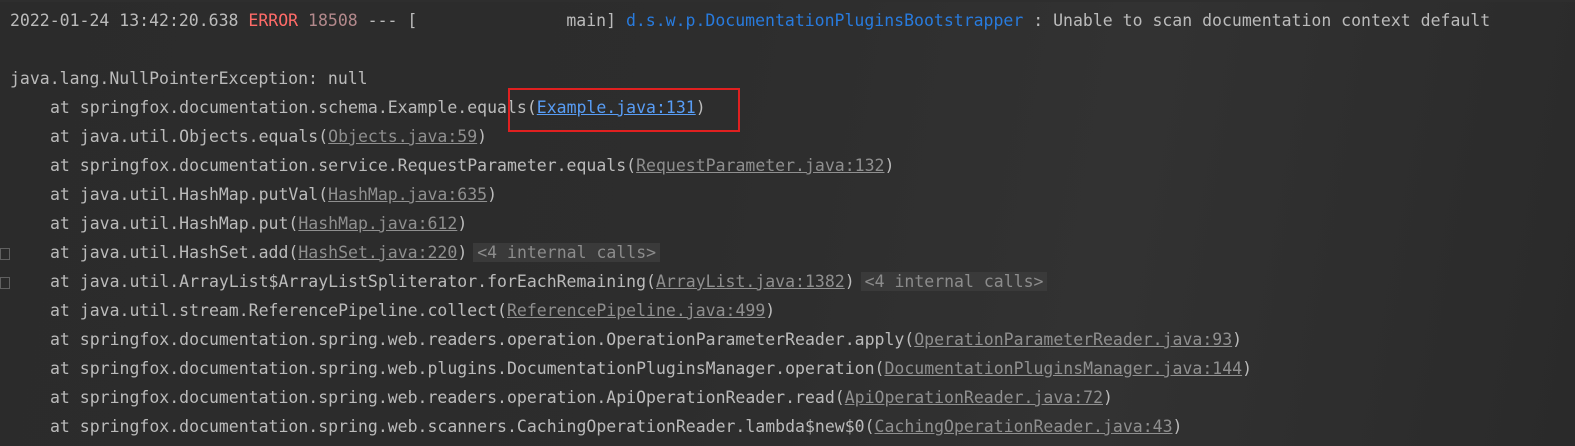 This screenshot has height=446, width=1575. Describe the element at coordinates (124, 20) in the screenshot. I see `log-timestamp: 2022-01-24 13:42:20.638` at that location.